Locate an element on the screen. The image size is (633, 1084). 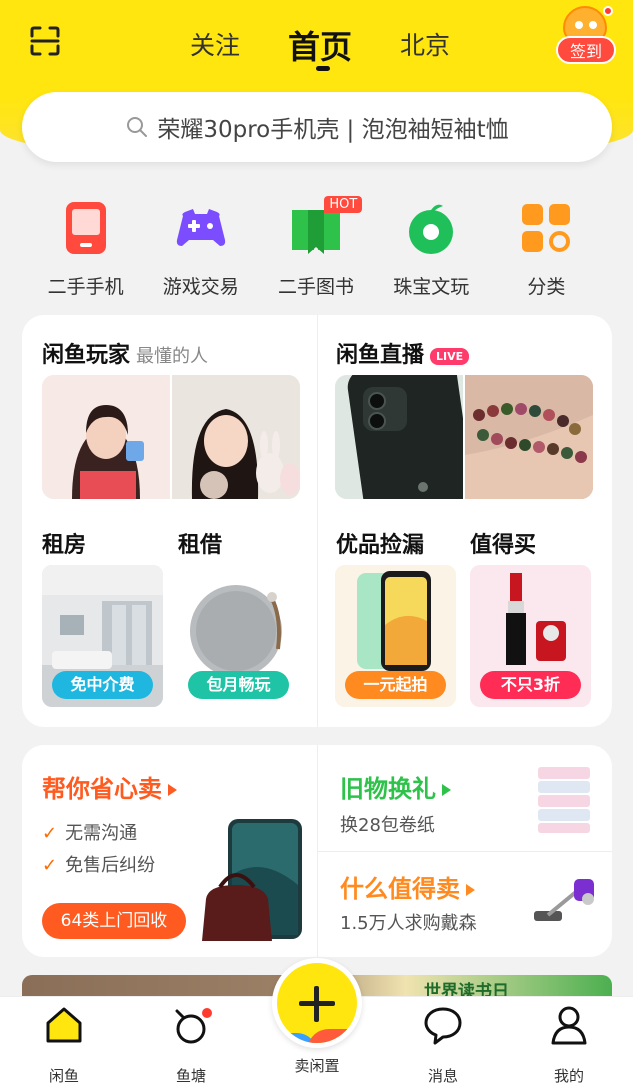
worth-sell-title: 什么值得卖 is located at coordinates (400, 889).